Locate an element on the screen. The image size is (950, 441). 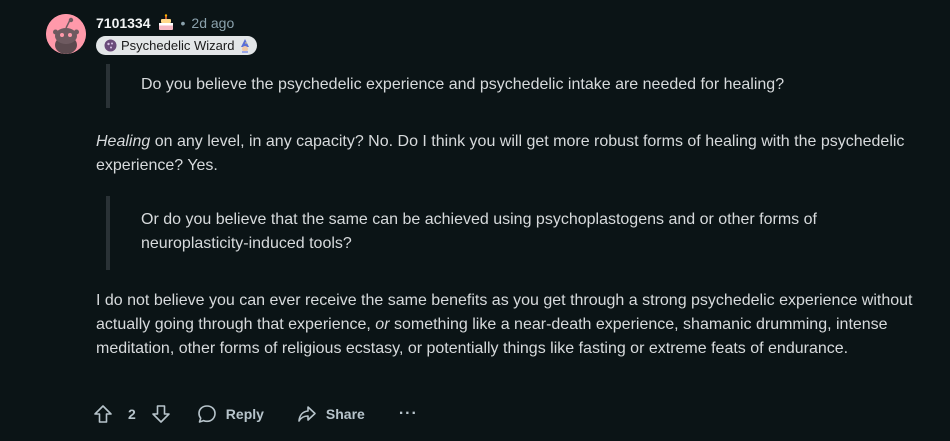
downvote-icon is located at coordinates (161, 414).